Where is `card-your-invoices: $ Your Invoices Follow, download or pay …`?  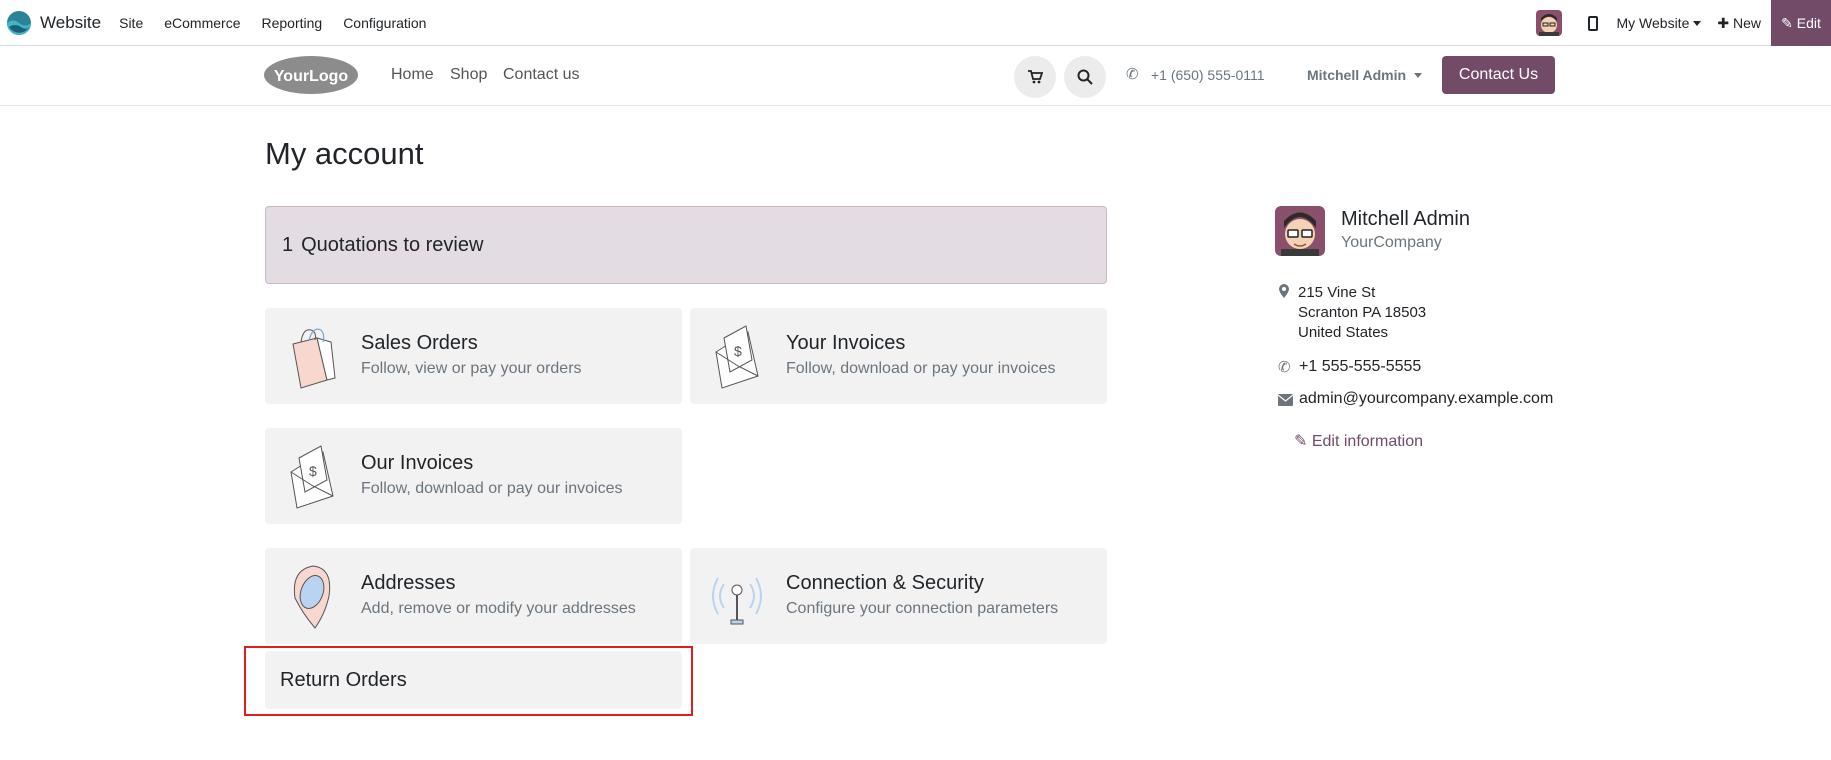
card-your-invoices: $ Your Invoices Follow, download or pay … is located at coordinates (898, 356).